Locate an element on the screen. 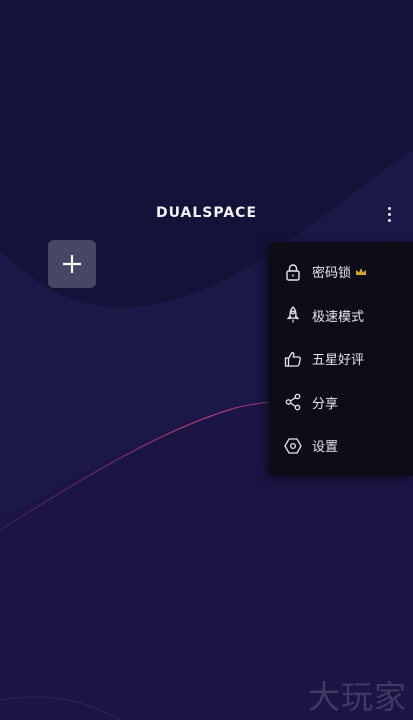  plus-icon is located at coordinates (72, 264).